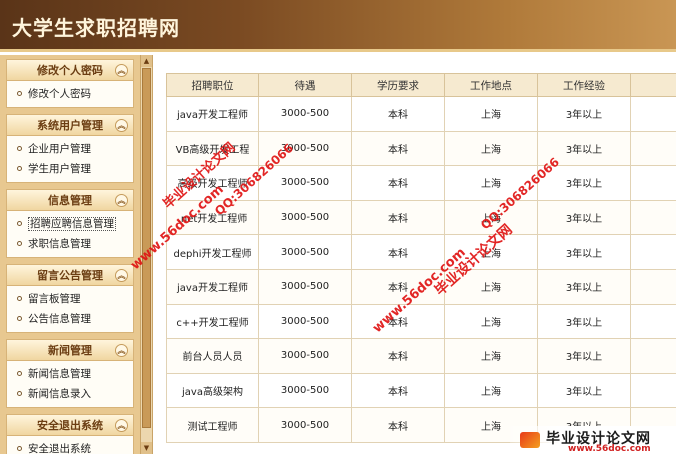 The height and width of the screenshot is (454, 676). Describe the element at coordinates (70, 149) in the screenshot. I see `sidebar-item-company-users: 企业用户管理` at that location.